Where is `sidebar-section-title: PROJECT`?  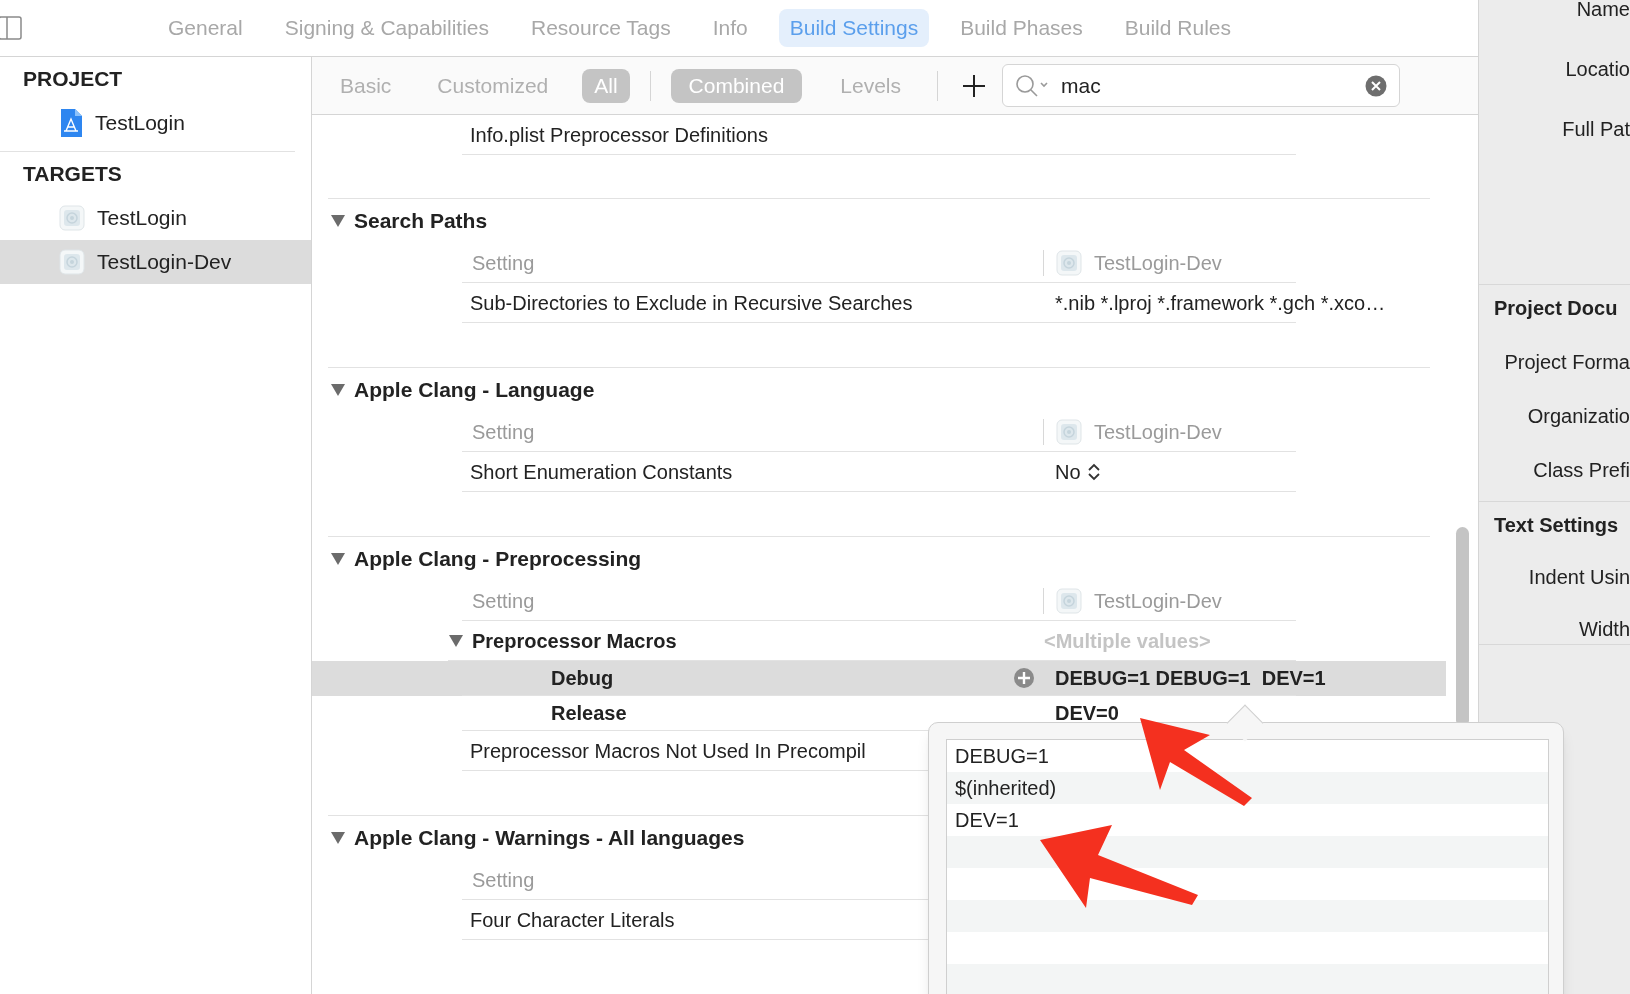 sidebar-section-title: PROJECT is located at coordinates (73, 79).